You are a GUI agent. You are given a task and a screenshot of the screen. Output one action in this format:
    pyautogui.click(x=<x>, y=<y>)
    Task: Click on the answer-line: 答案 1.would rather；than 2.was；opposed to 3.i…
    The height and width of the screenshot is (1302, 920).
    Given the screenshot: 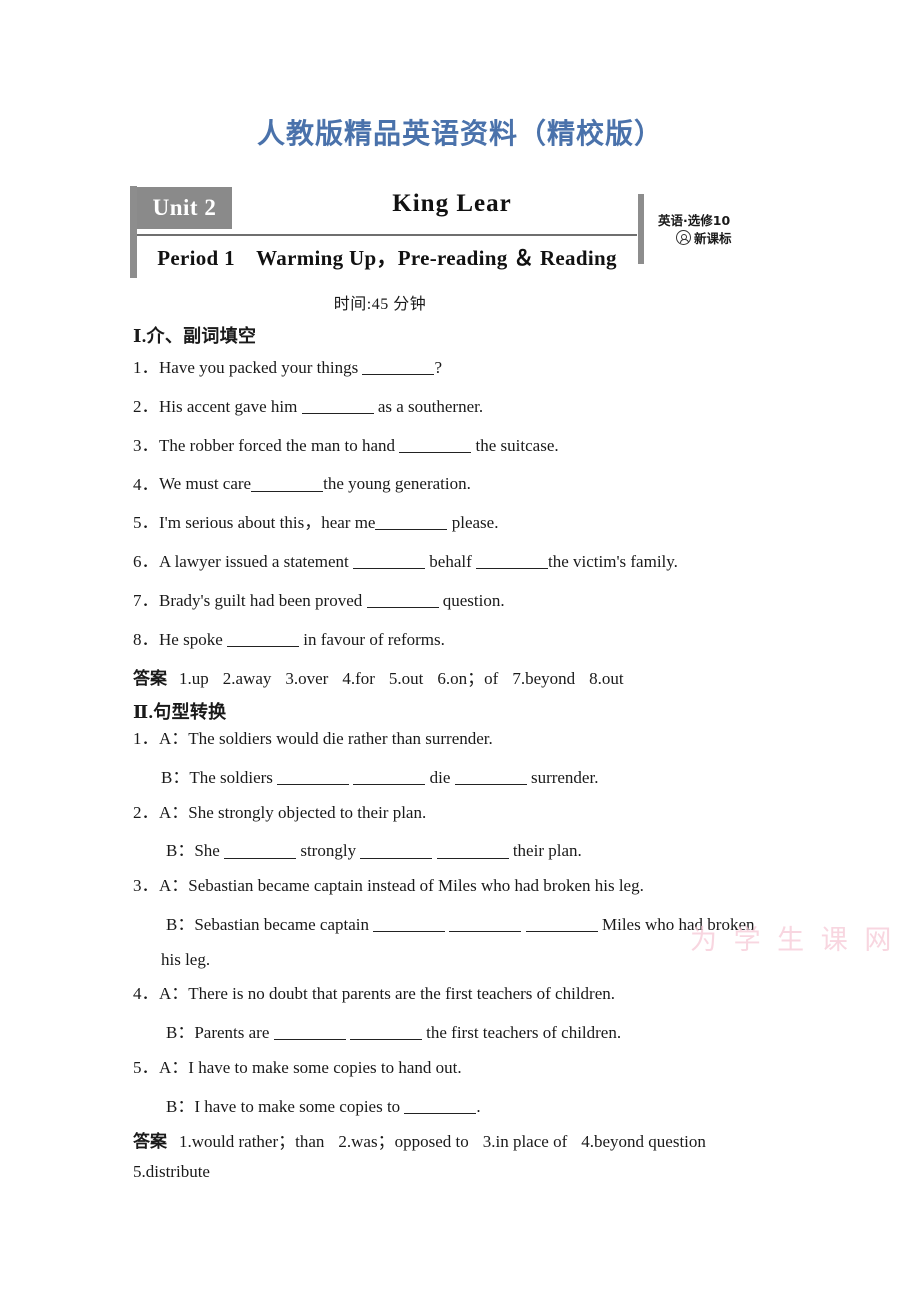 What is the action you would take?
    pyautogui.click(x=483, y=1142)
    